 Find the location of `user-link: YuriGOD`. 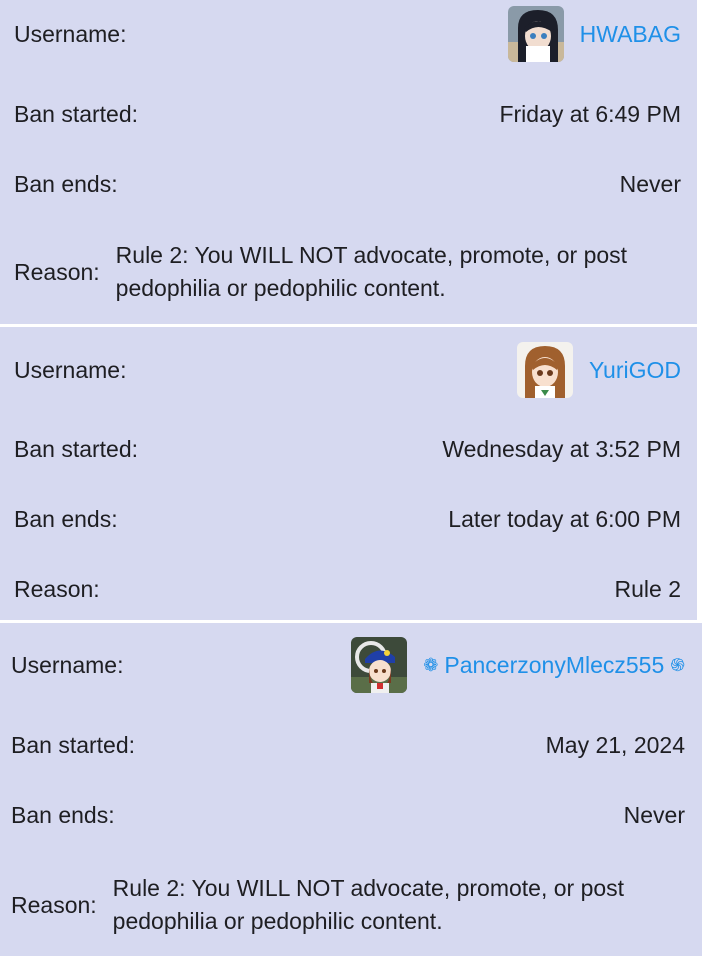

user-link: YuriGOD is located at coordinates (598, 370).